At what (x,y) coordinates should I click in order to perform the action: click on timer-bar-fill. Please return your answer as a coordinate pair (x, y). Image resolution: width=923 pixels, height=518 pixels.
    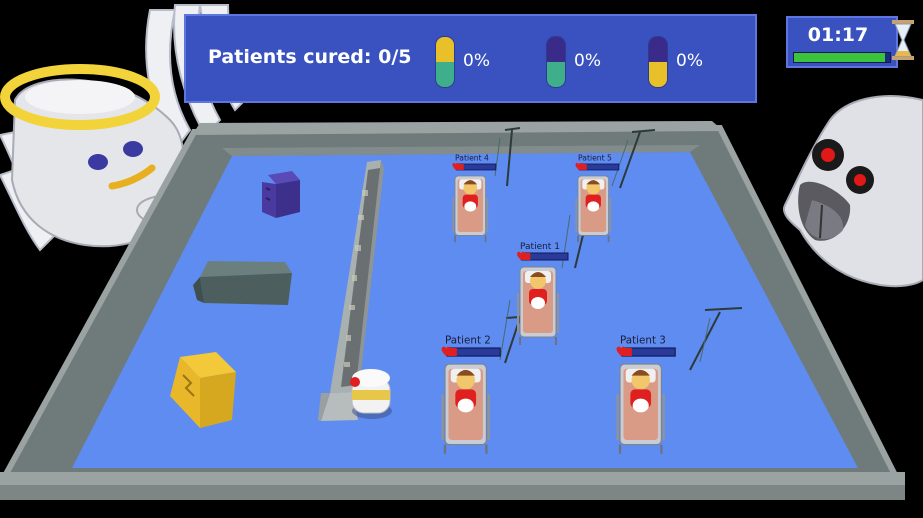
    Looking at the image, I should click on (840, 57).